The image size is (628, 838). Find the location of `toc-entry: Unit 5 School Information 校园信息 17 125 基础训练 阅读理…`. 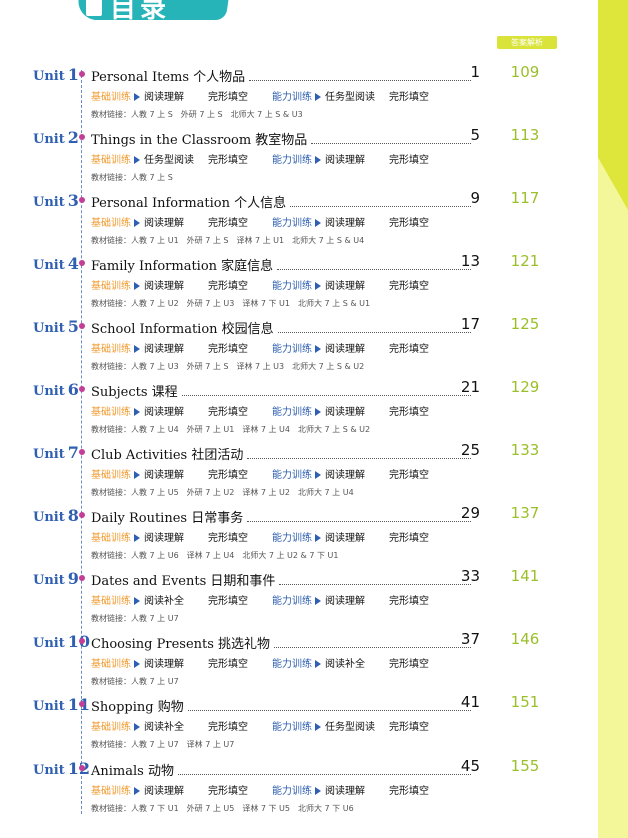

toc-entry: Unit 5 School Information 校园信息 17 125 基础训练 阅读理… is located at coordinates (314, 347).